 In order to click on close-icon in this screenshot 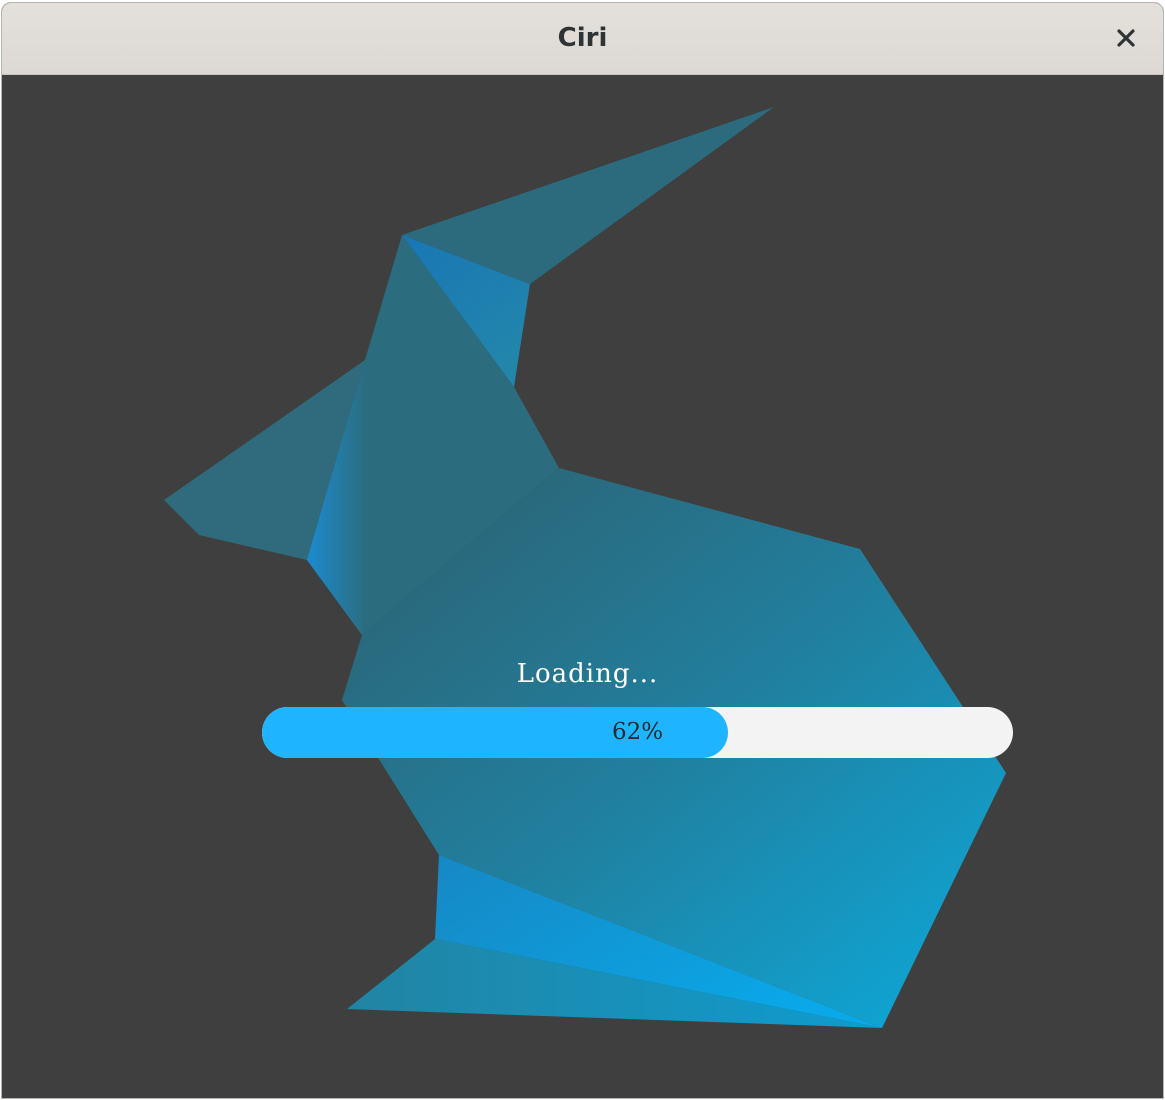, I will do `click(1126, 38)`.